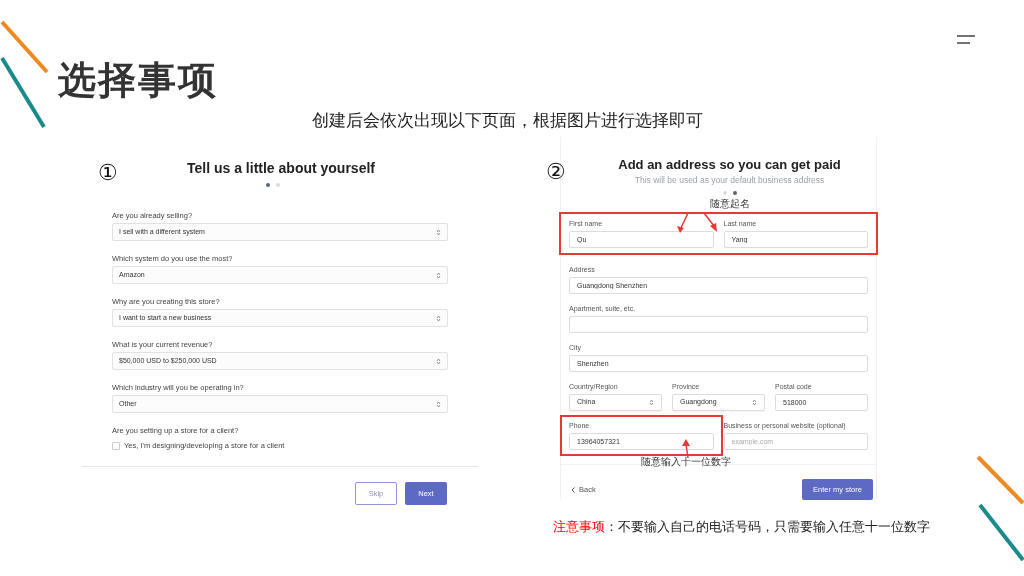  What do you see at coordinates (507, 121) in the screenshot?
I see `slide-subtitle: 创建后会依次出现以下页面，根据图片进行选择即可` at bounding box center [507, 121].